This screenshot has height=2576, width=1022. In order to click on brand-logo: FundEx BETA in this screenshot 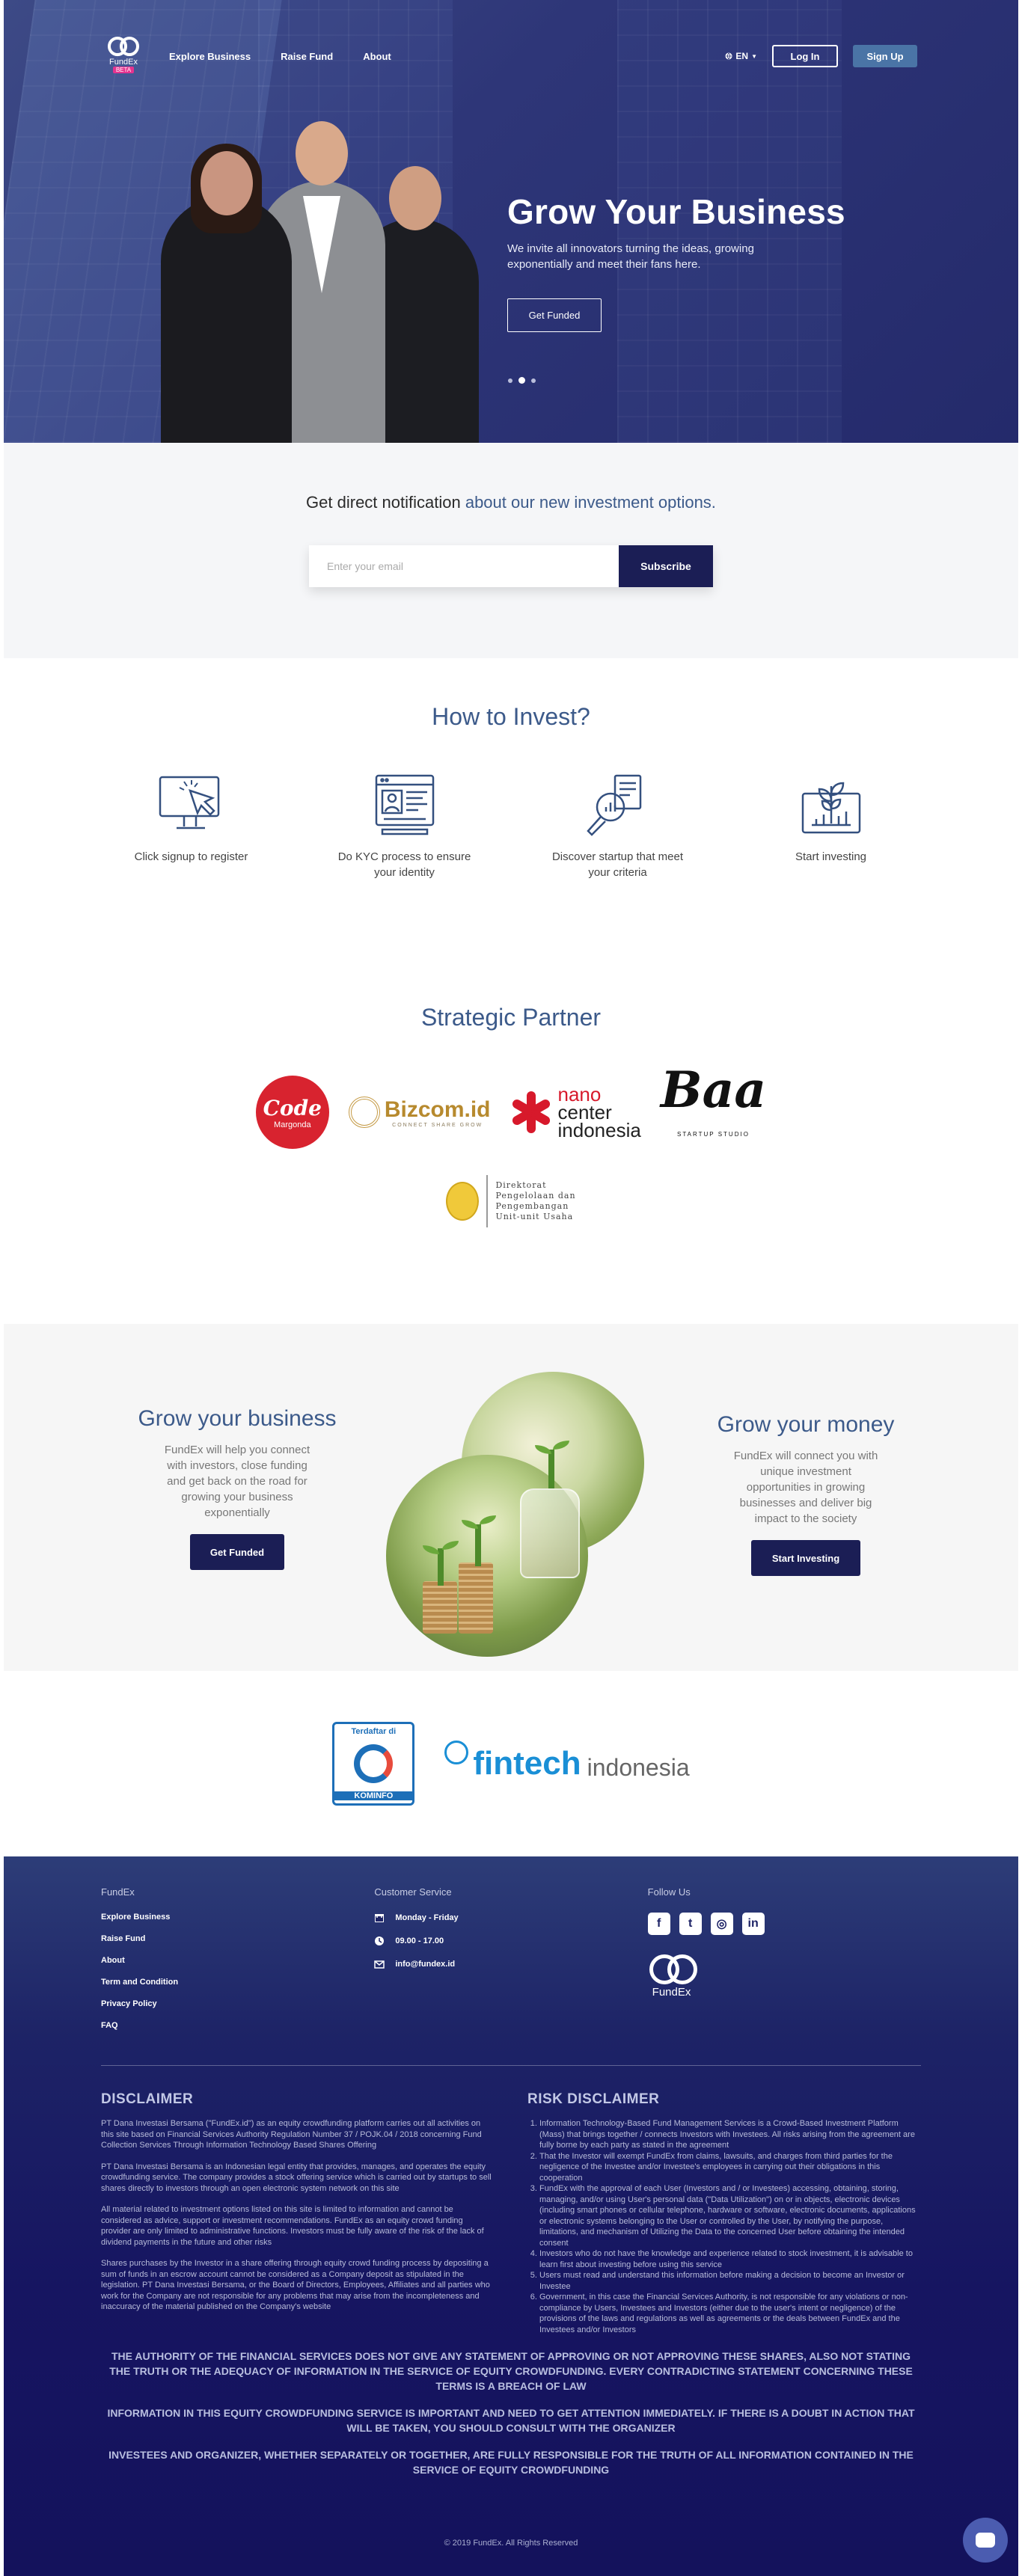, I will do `click(123, 56)`.